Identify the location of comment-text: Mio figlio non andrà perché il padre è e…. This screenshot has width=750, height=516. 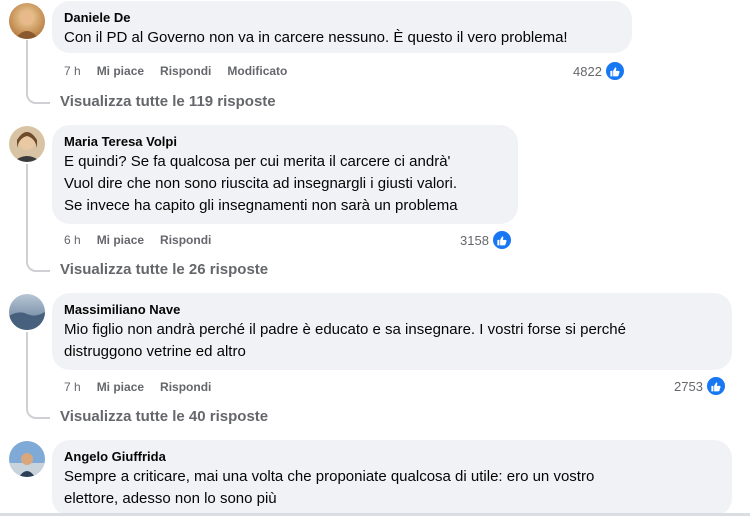
(345, 340).